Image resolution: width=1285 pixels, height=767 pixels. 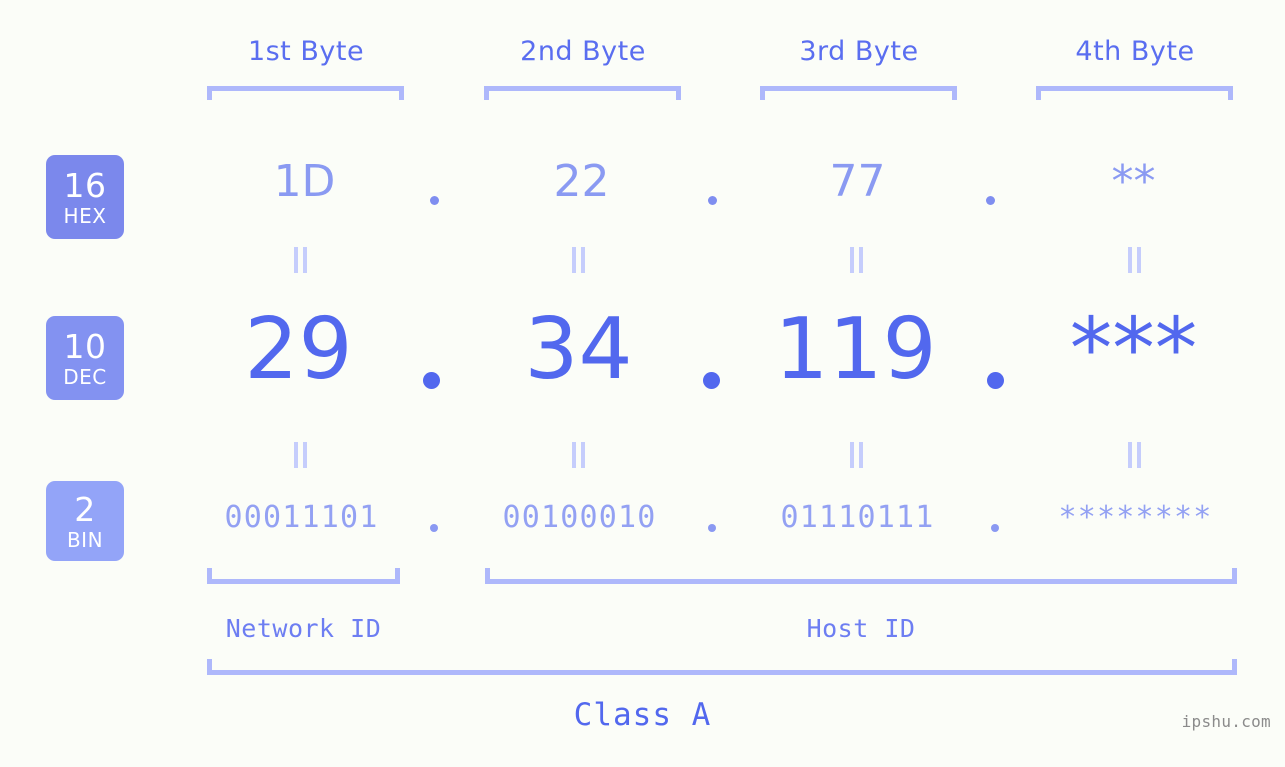 I want to click on hex-octet-1: 1D, so click(x=304, y=181).